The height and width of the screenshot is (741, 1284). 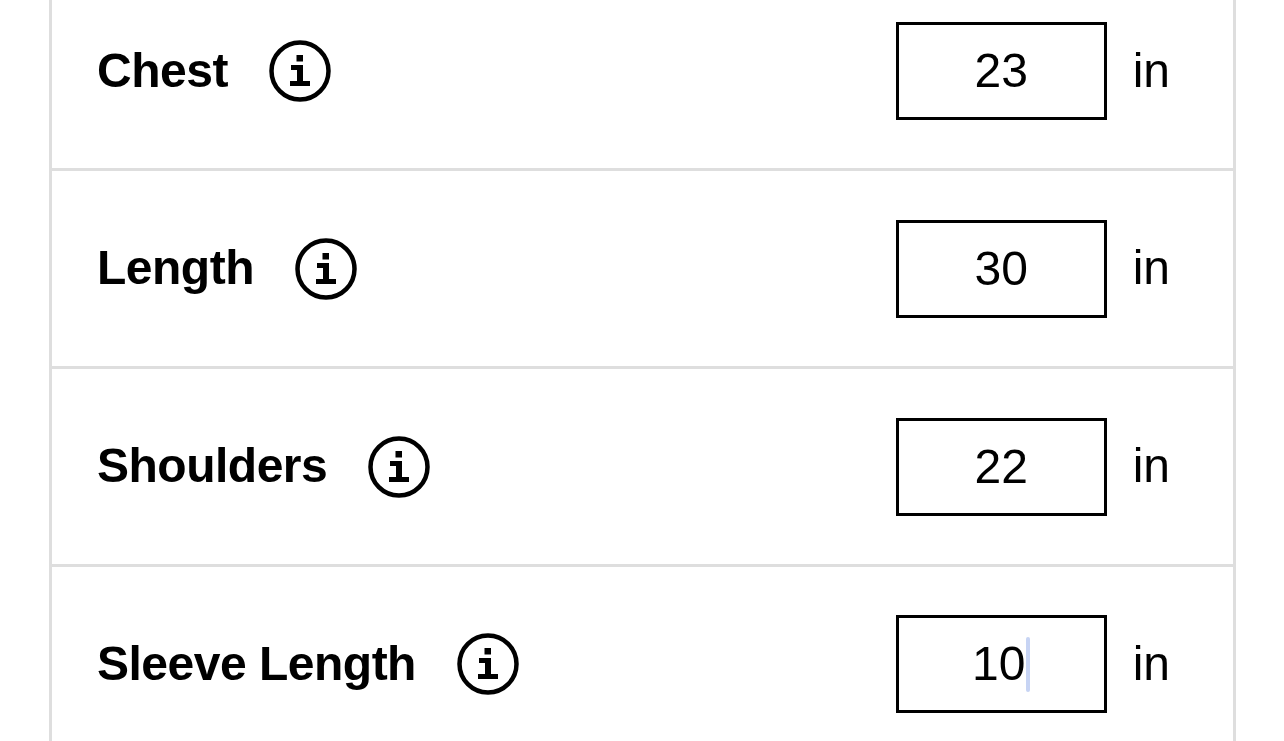 What do you see at coordinates (175, 268) in the screenshot?
I see `measurement-label: Length` at bounding box center [175, 268].